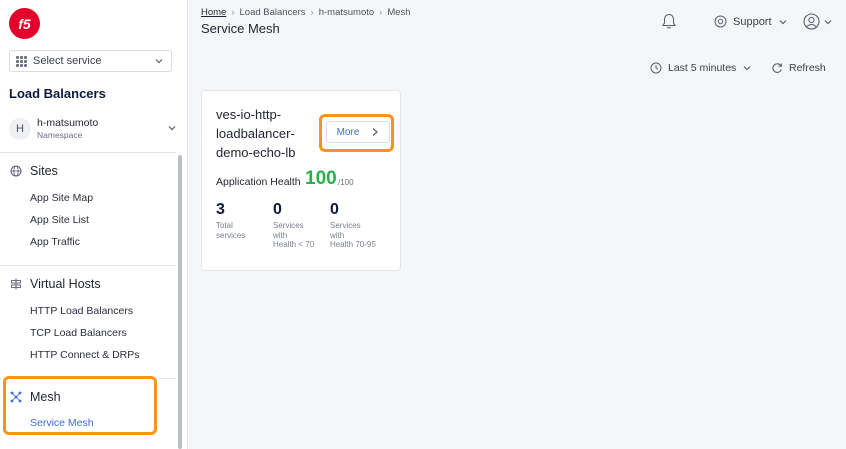 This screenshot has width=846, height=449. I want to click on namespace-name: h-matsumoto, so click(68, 123).